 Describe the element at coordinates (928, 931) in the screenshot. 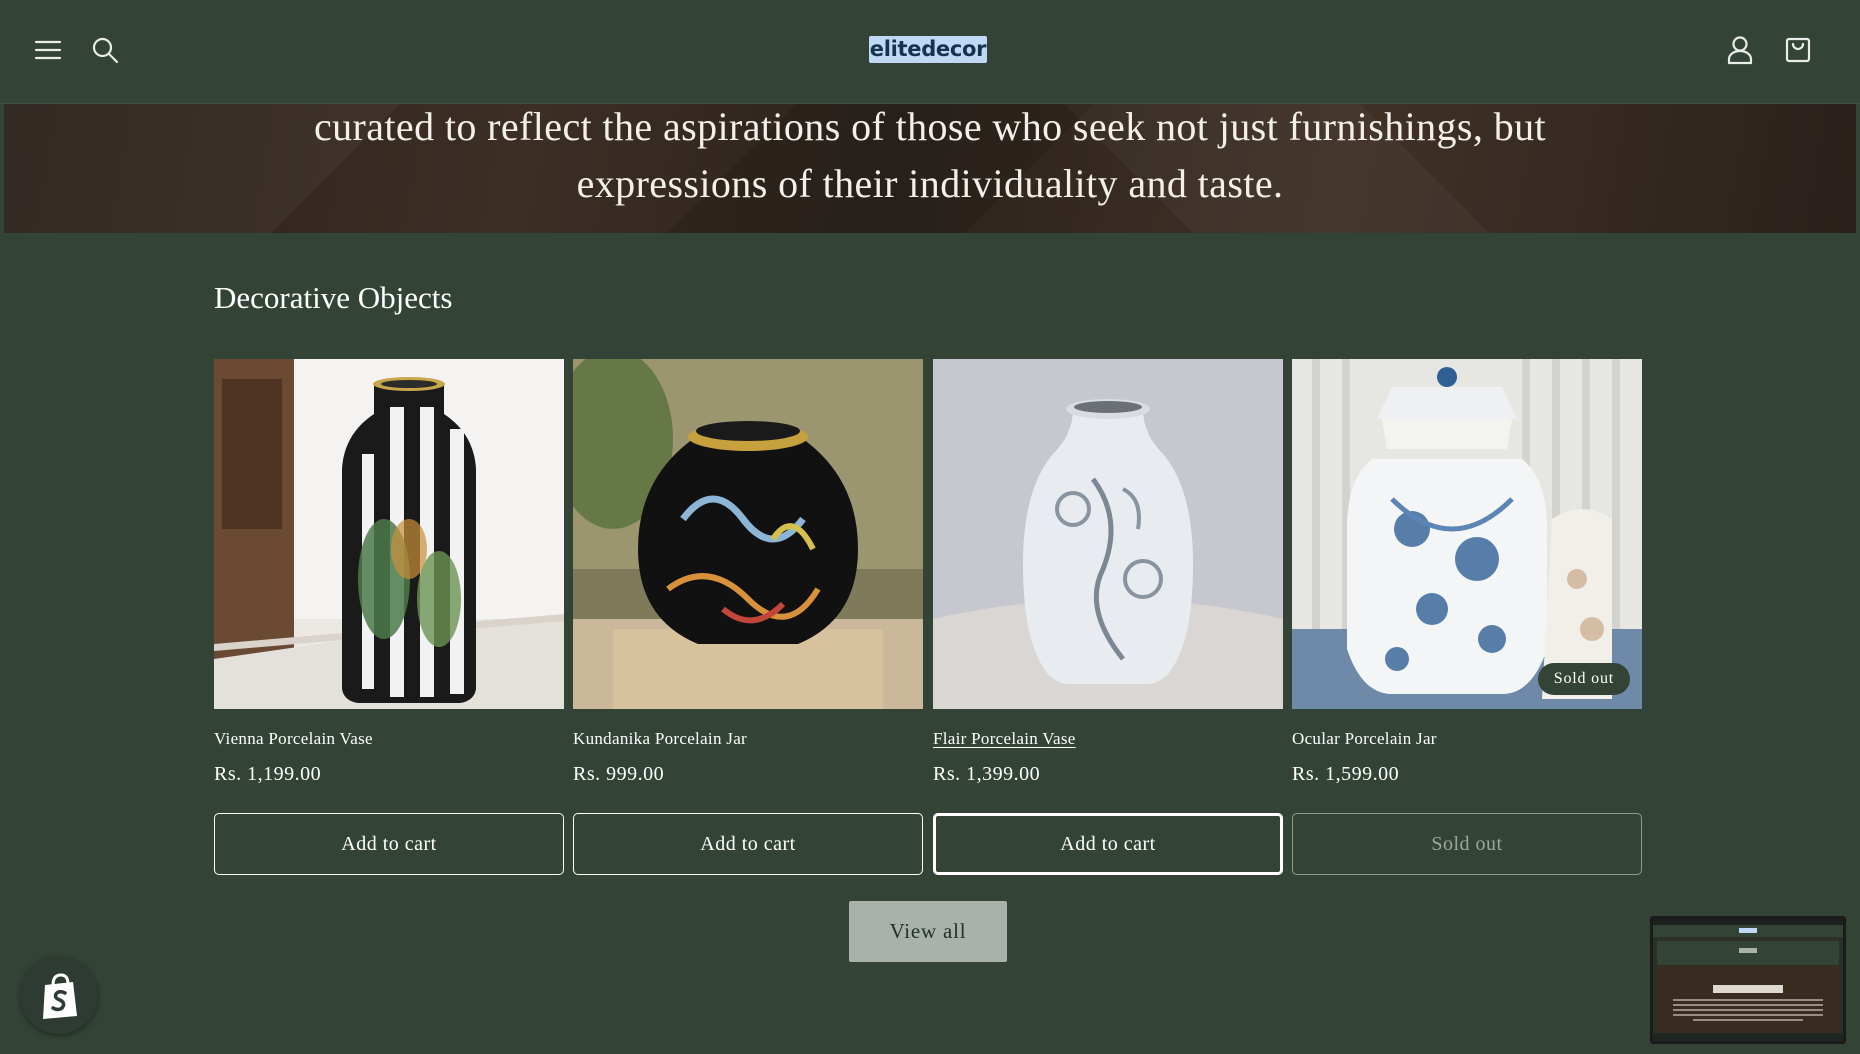

I see `view-all-button: View all` at that location.